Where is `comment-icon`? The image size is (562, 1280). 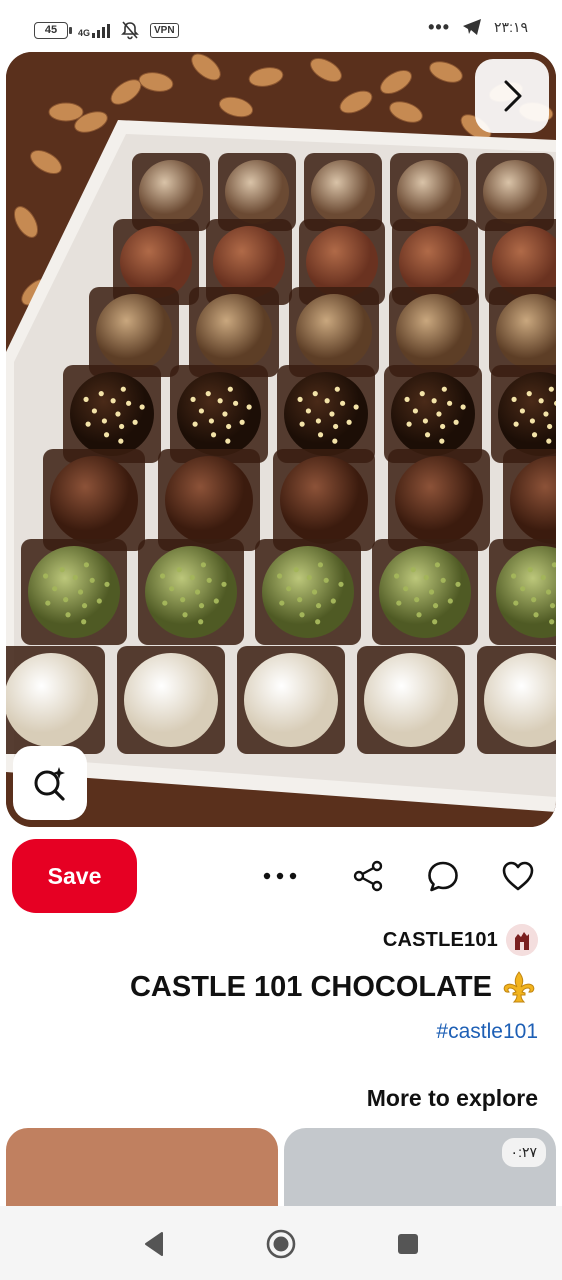
comment-icon is located at coordinates (443, 876).